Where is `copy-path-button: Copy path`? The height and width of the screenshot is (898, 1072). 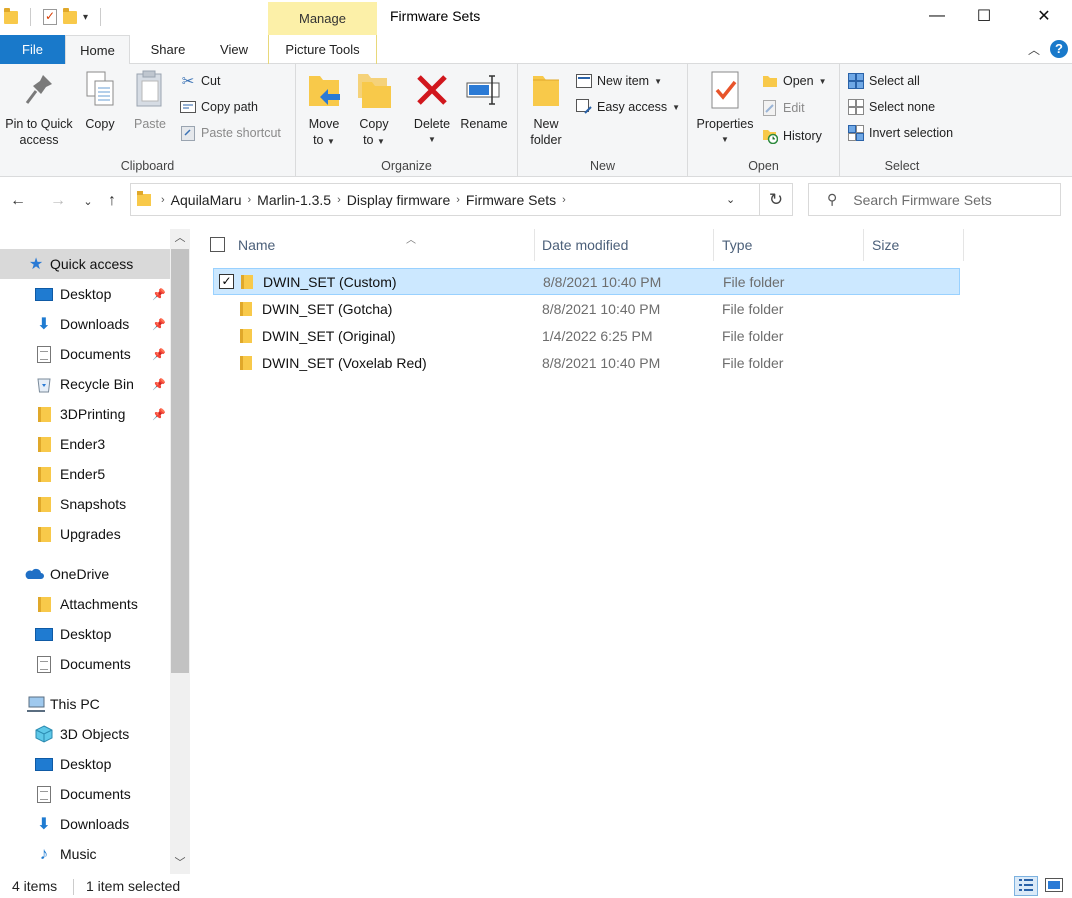 copy-path-button: Copy path is located at coordinates (219, 107).